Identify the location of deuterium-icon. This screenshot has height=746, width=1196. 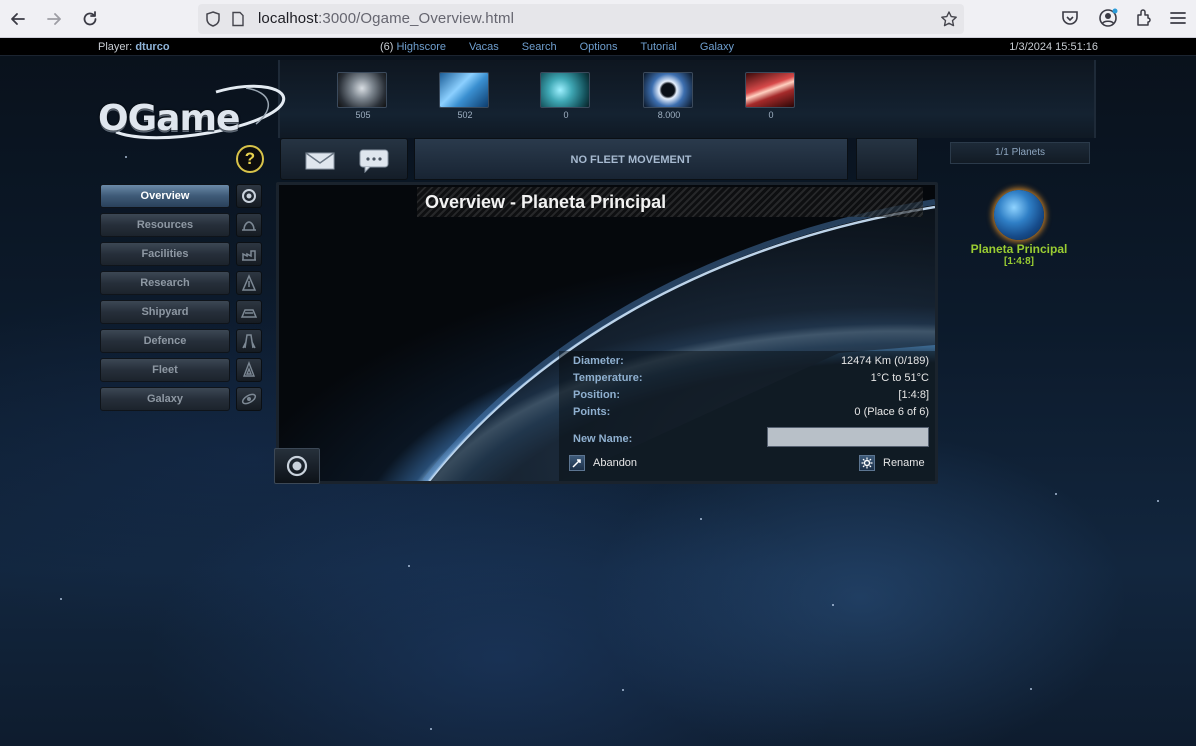
(565, 90).